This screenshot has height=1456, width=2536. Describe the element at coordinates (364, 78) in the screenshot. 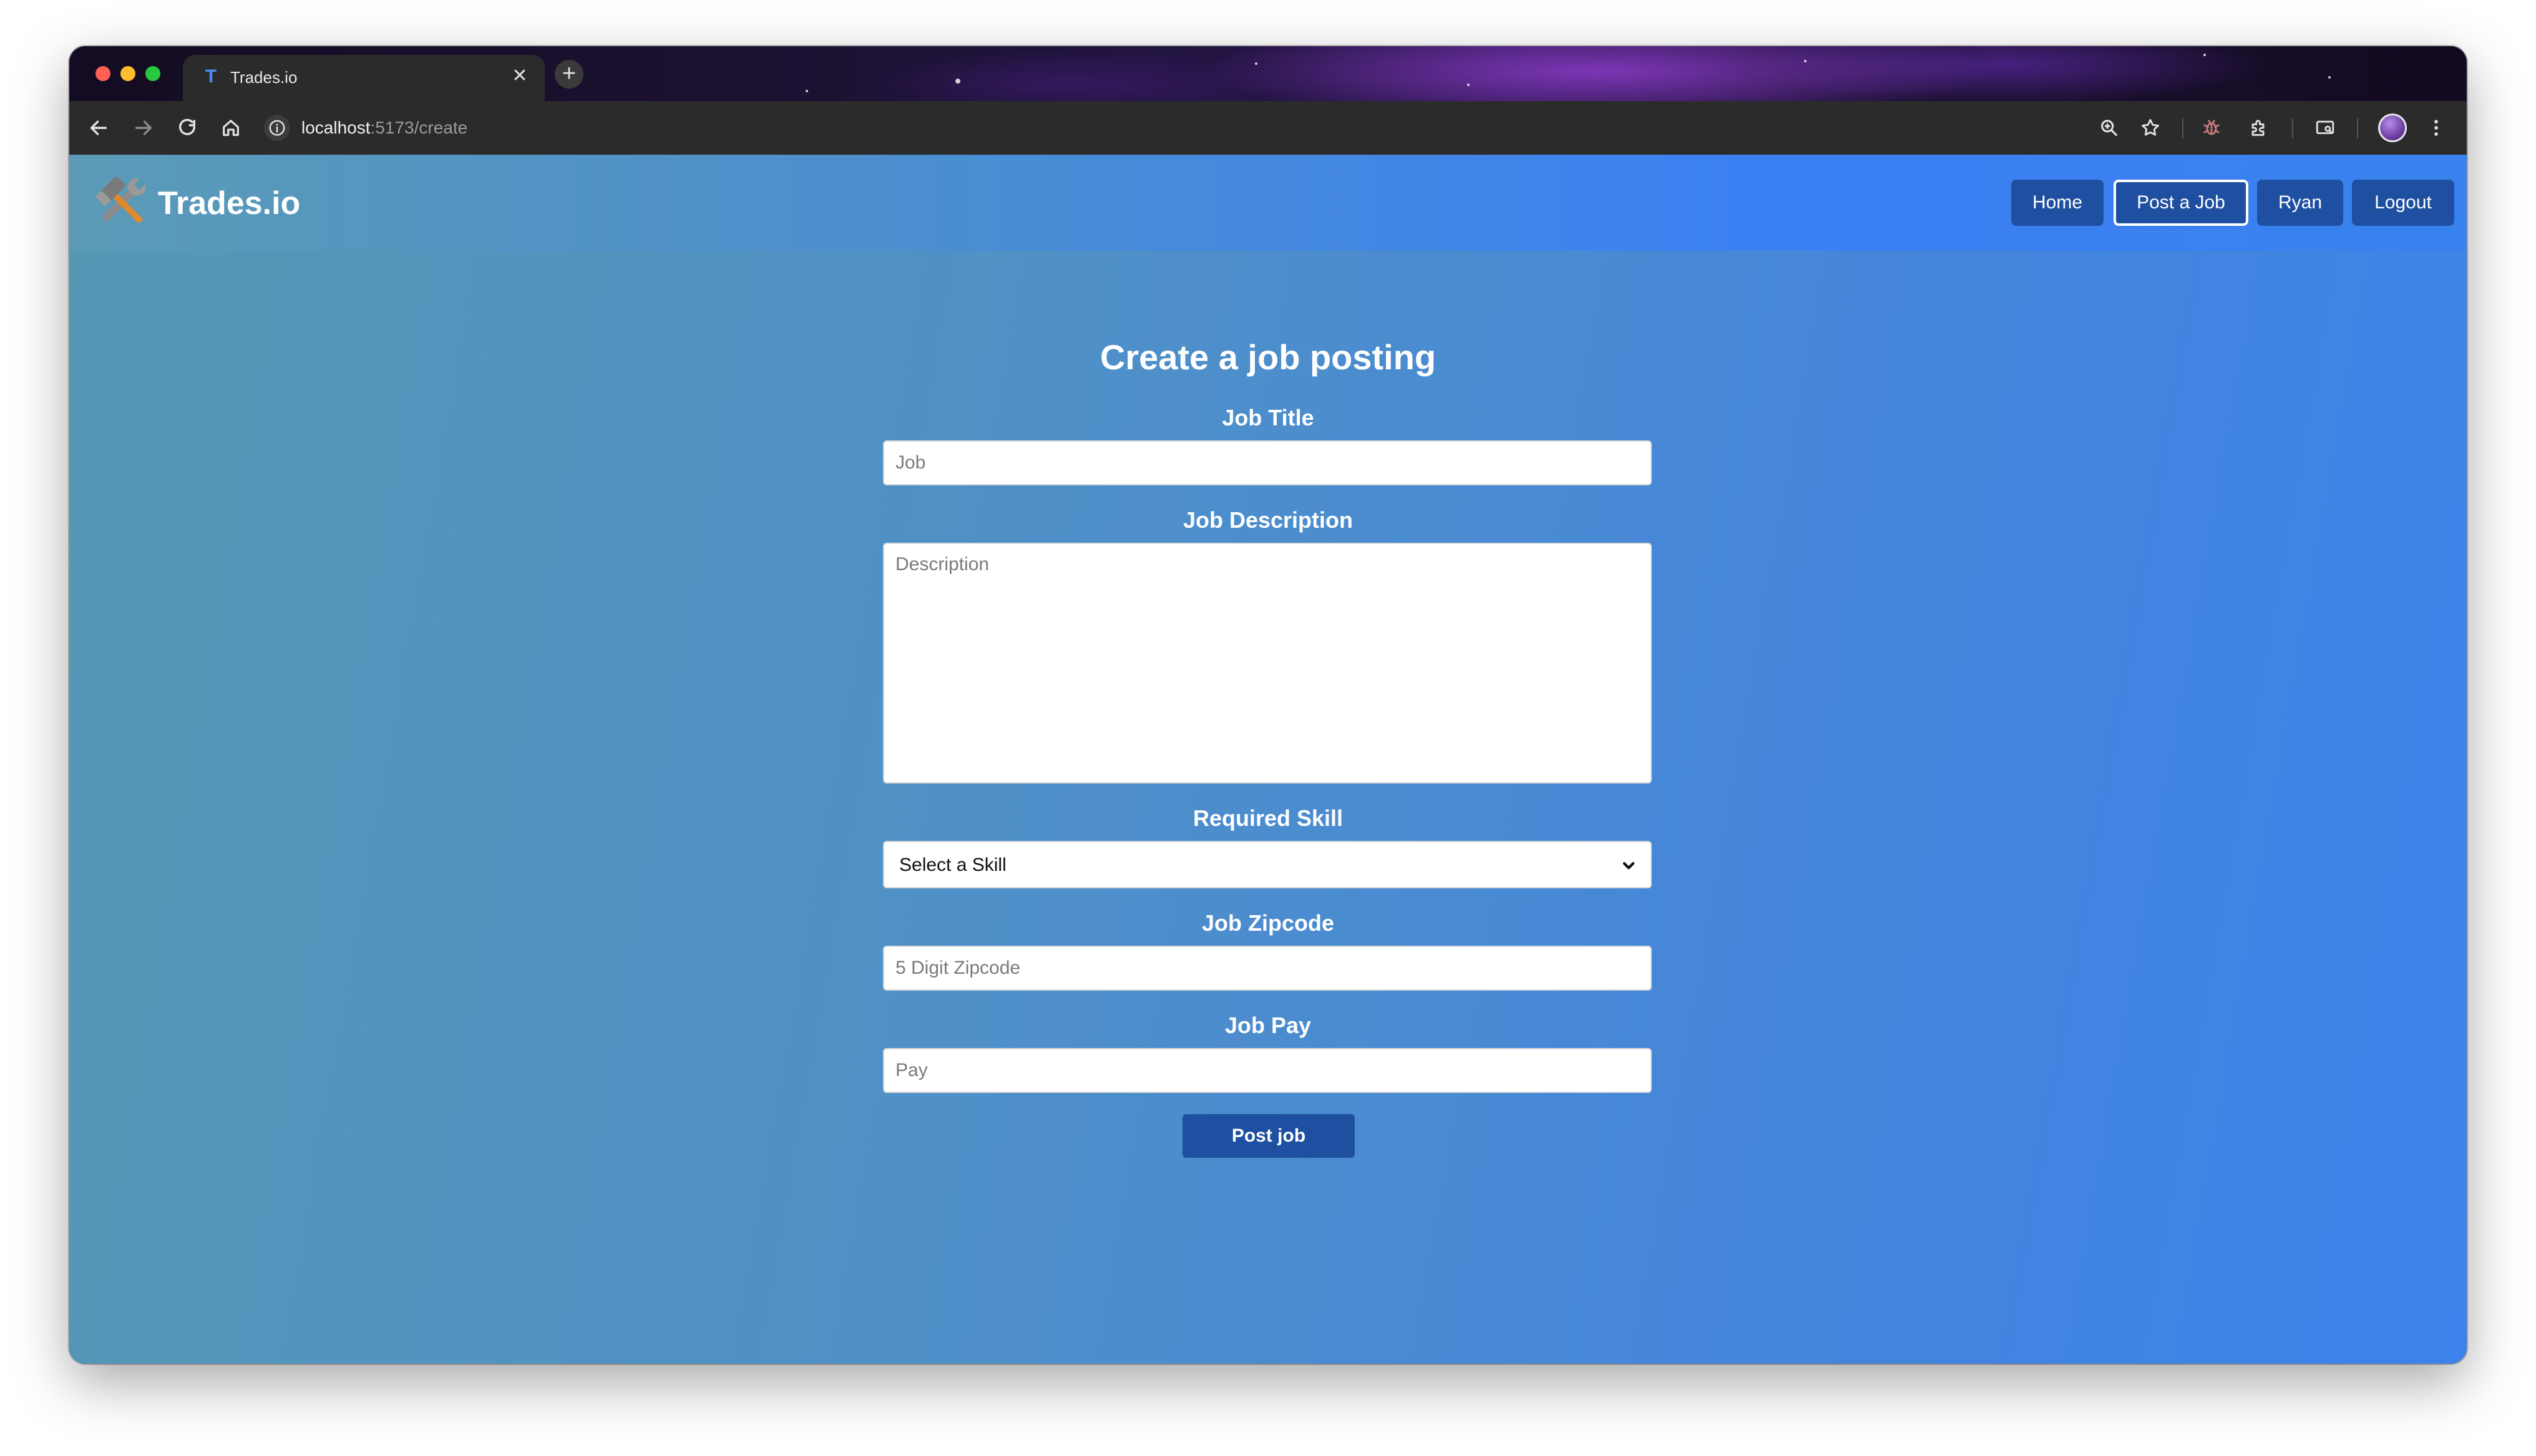

I see `browser-tab: T Trades.io ✕` at that location.